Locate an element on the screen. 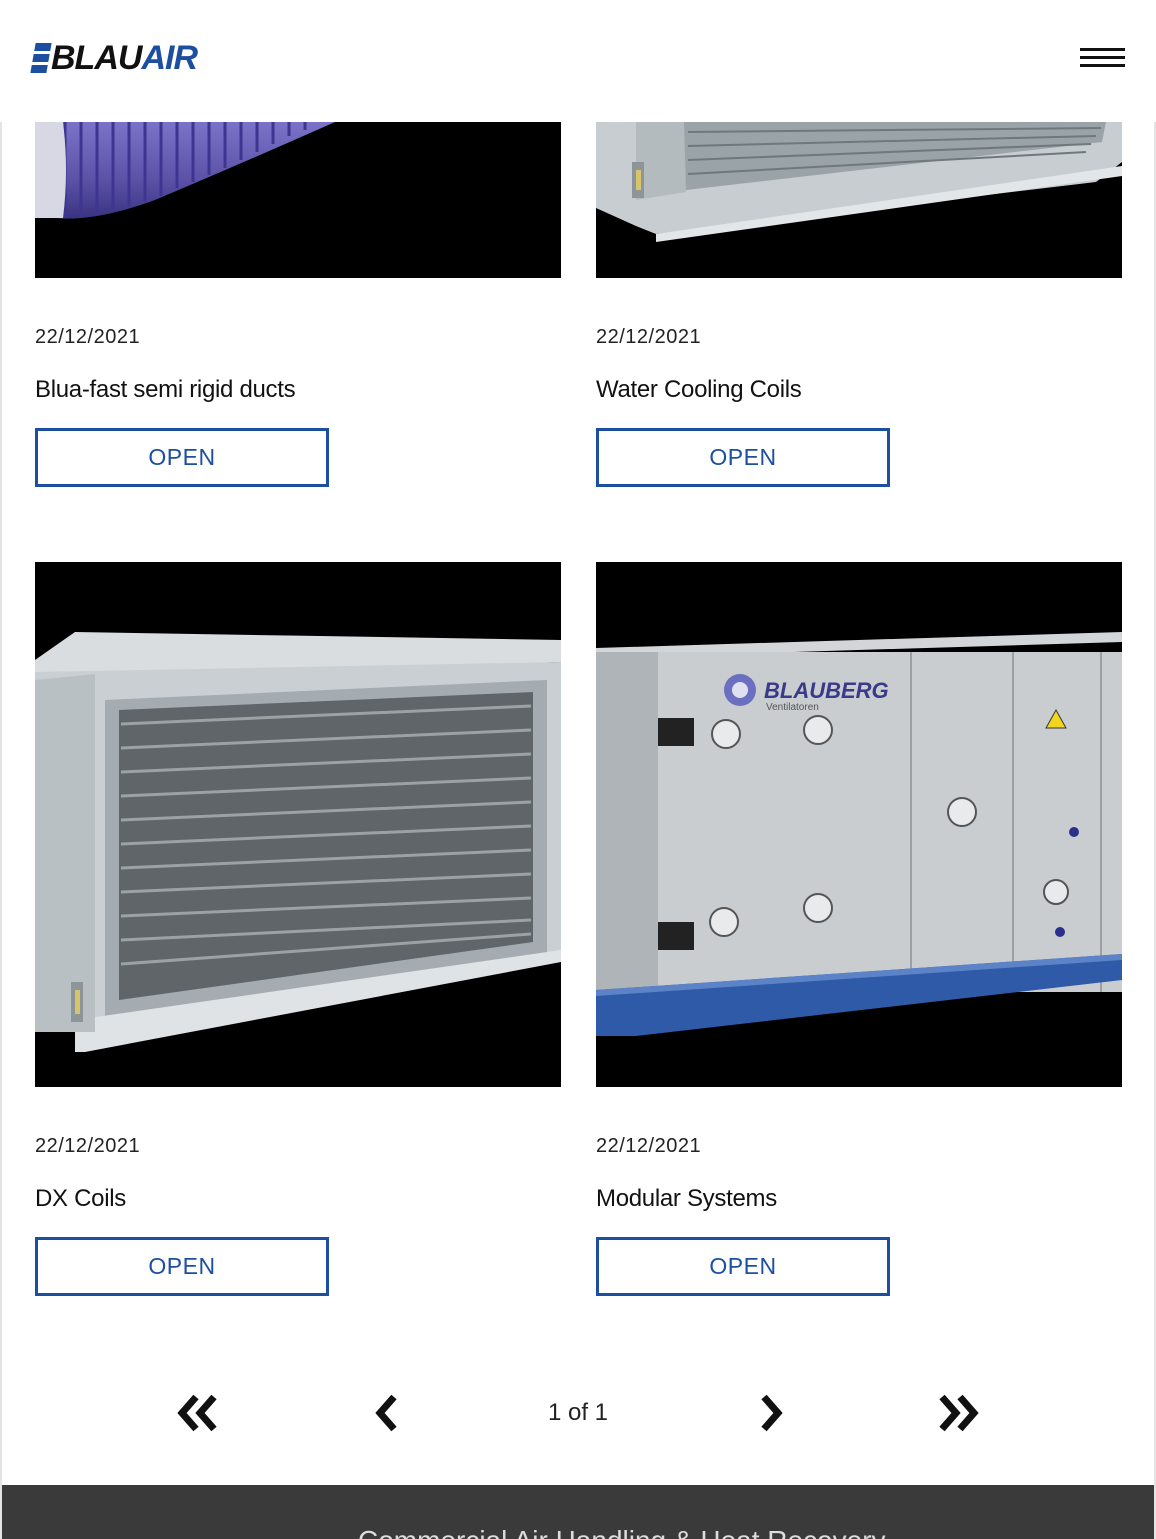 The height and width of the screenshot is (1539, 1156). double-chevron-right-icon is located at coordinates (959, 1413).